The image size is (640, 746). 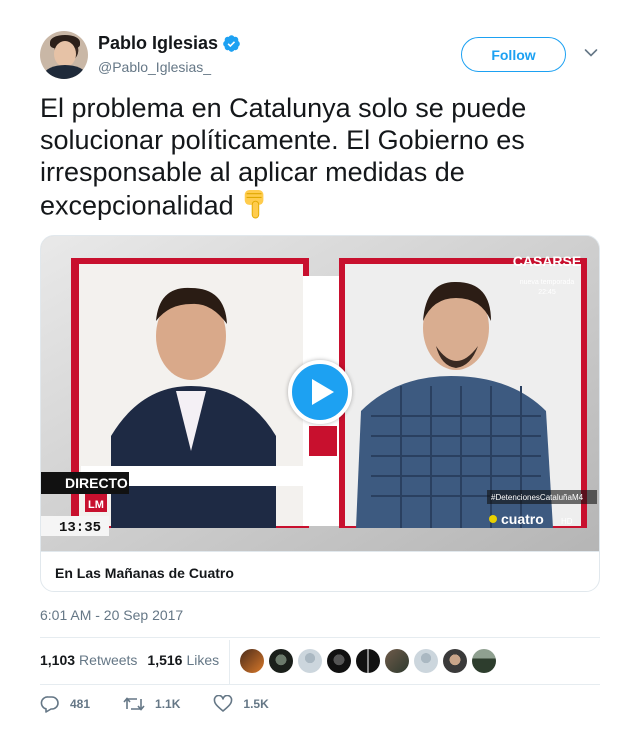 I want to click on avatar-face, so click(x=65, y=54).